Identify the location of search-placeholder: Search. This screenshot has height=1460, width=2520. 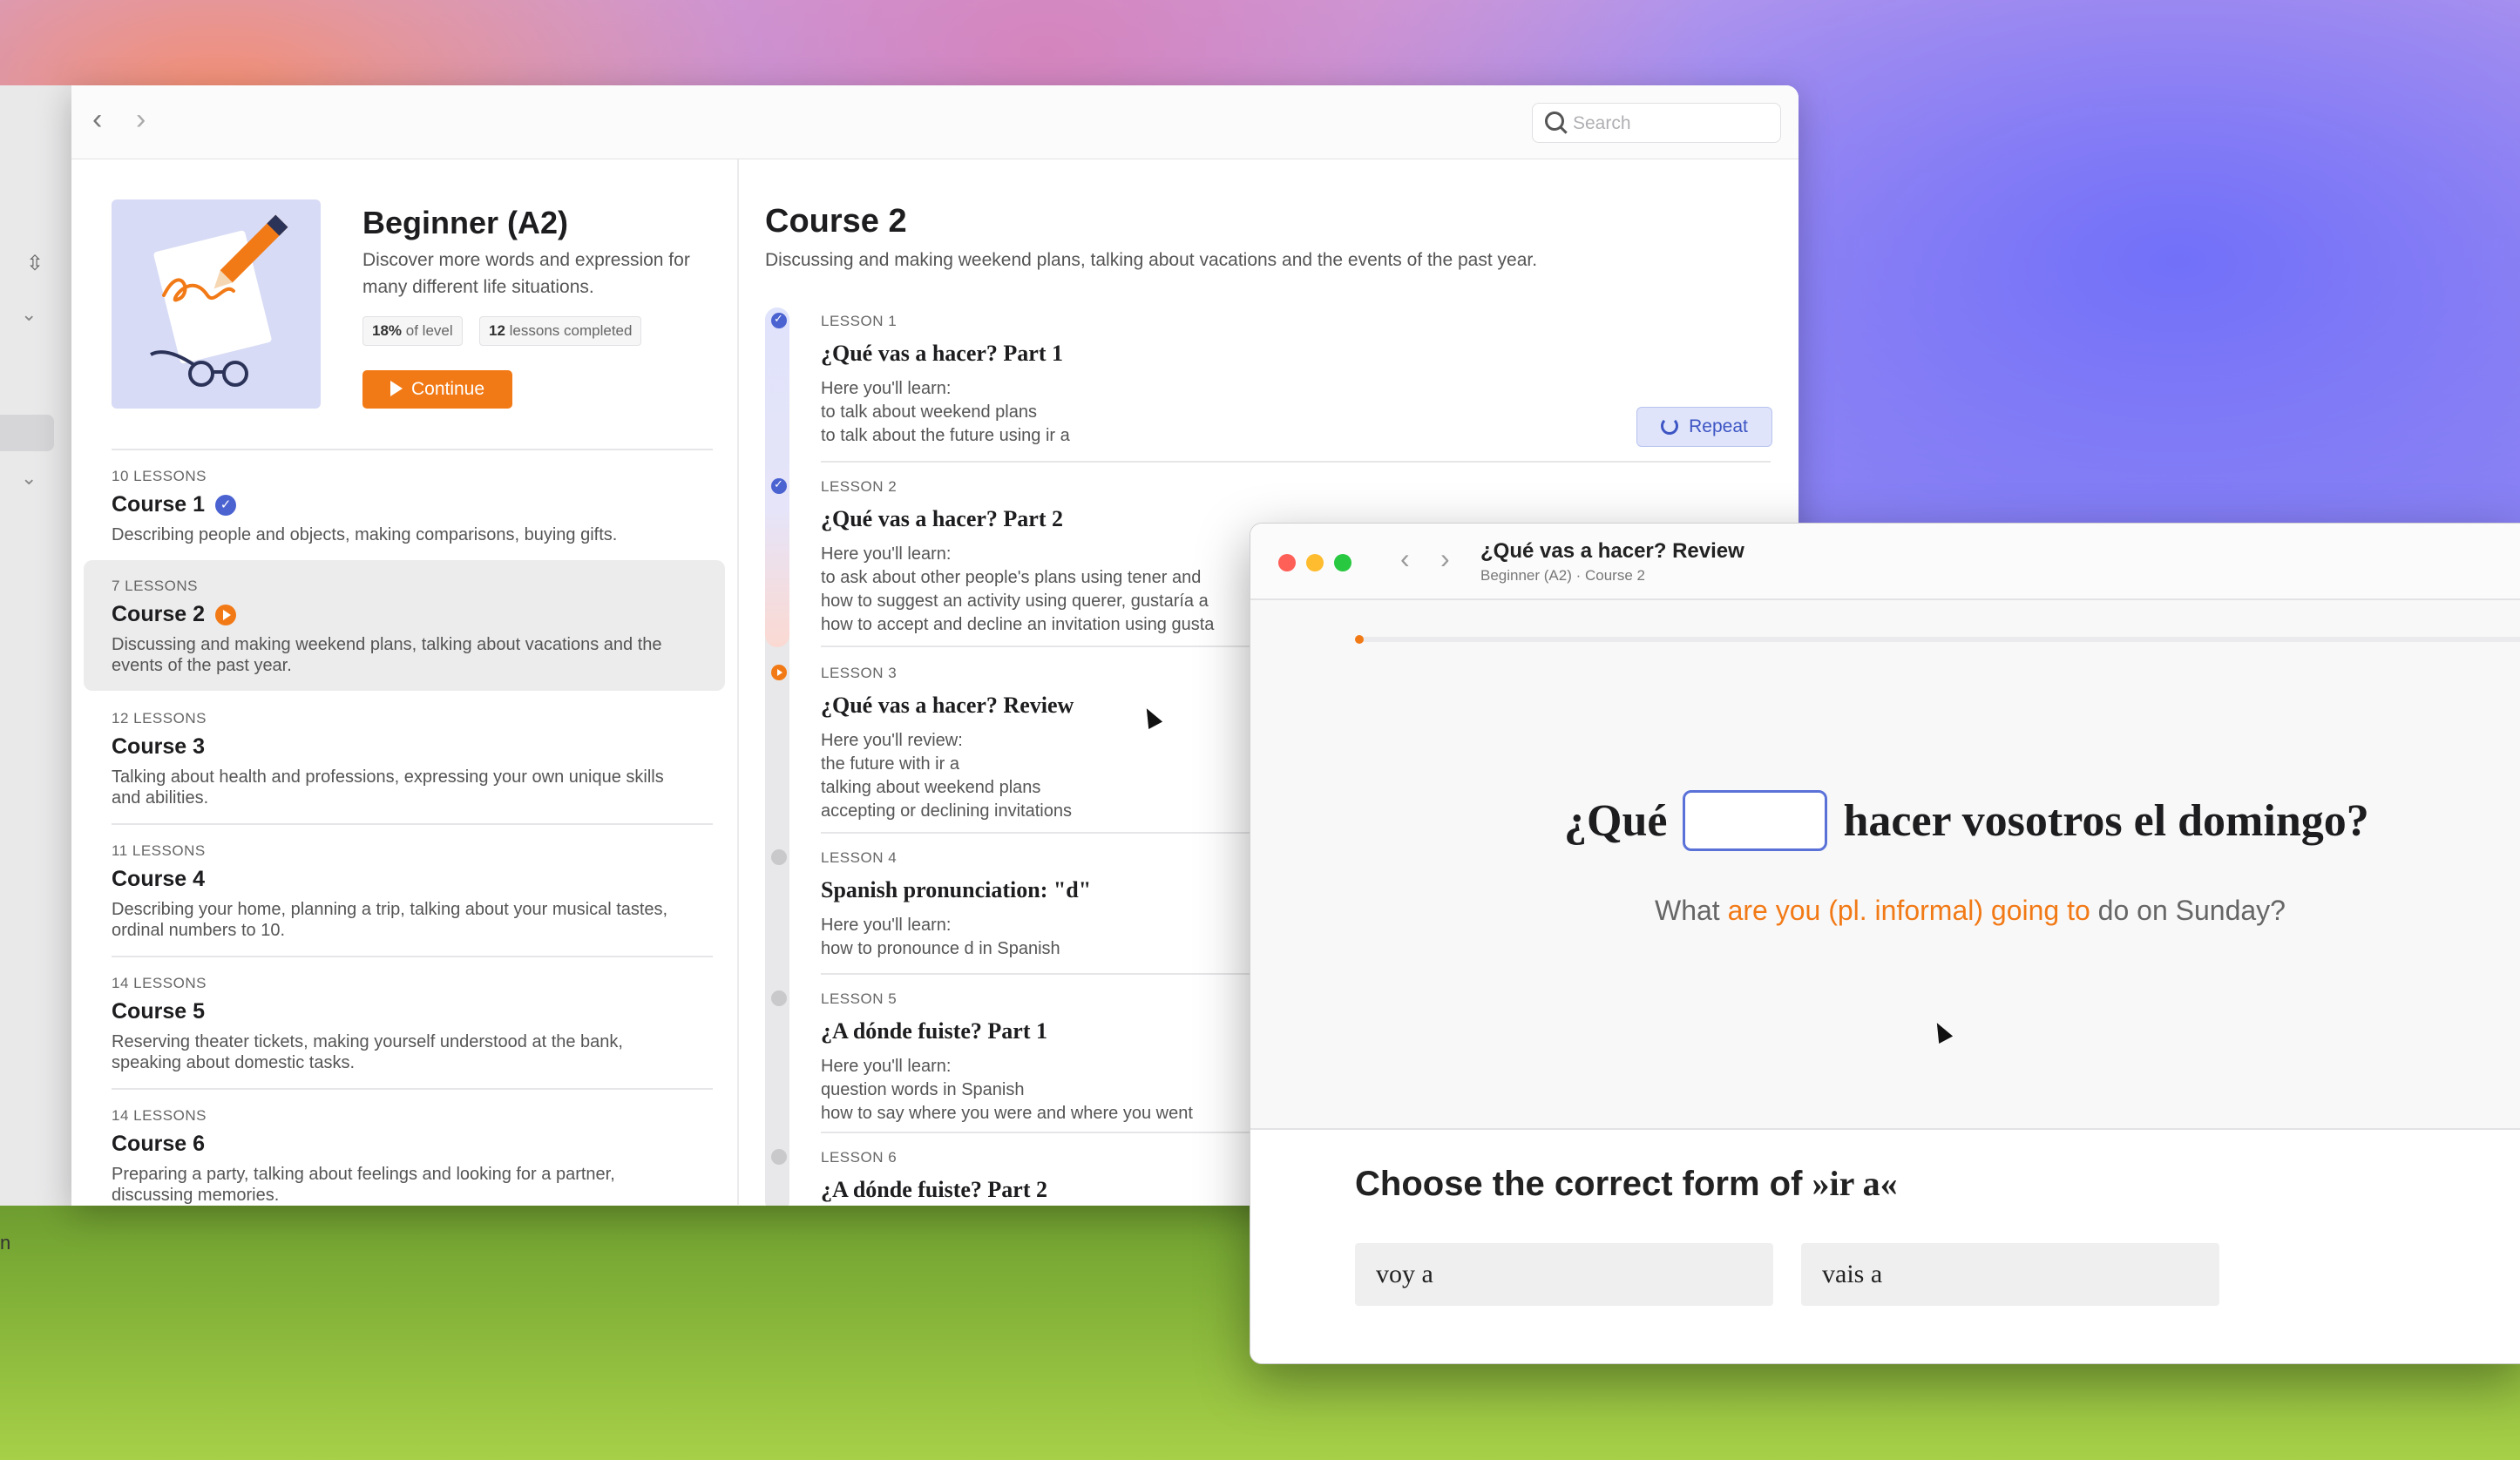
(1602, 123).